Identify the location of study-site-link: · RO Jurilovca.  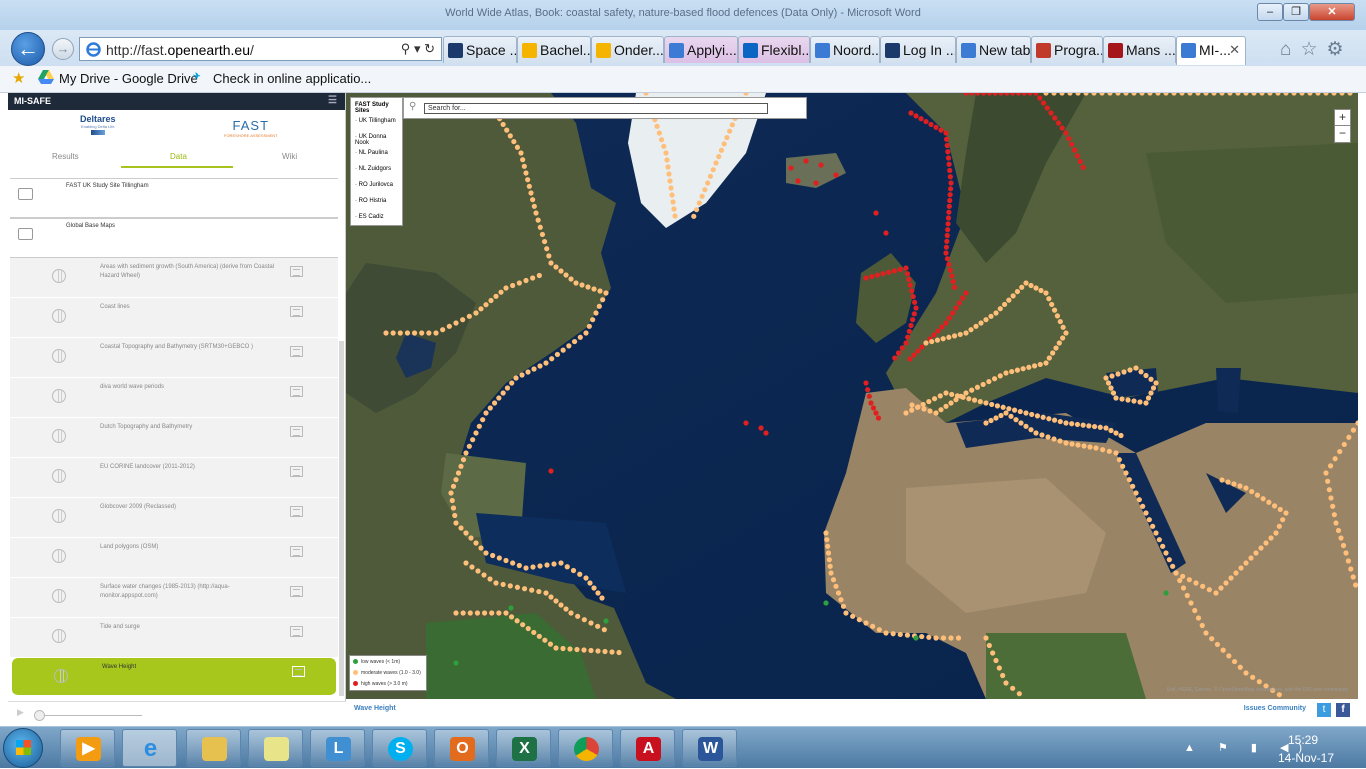
(374, 185).